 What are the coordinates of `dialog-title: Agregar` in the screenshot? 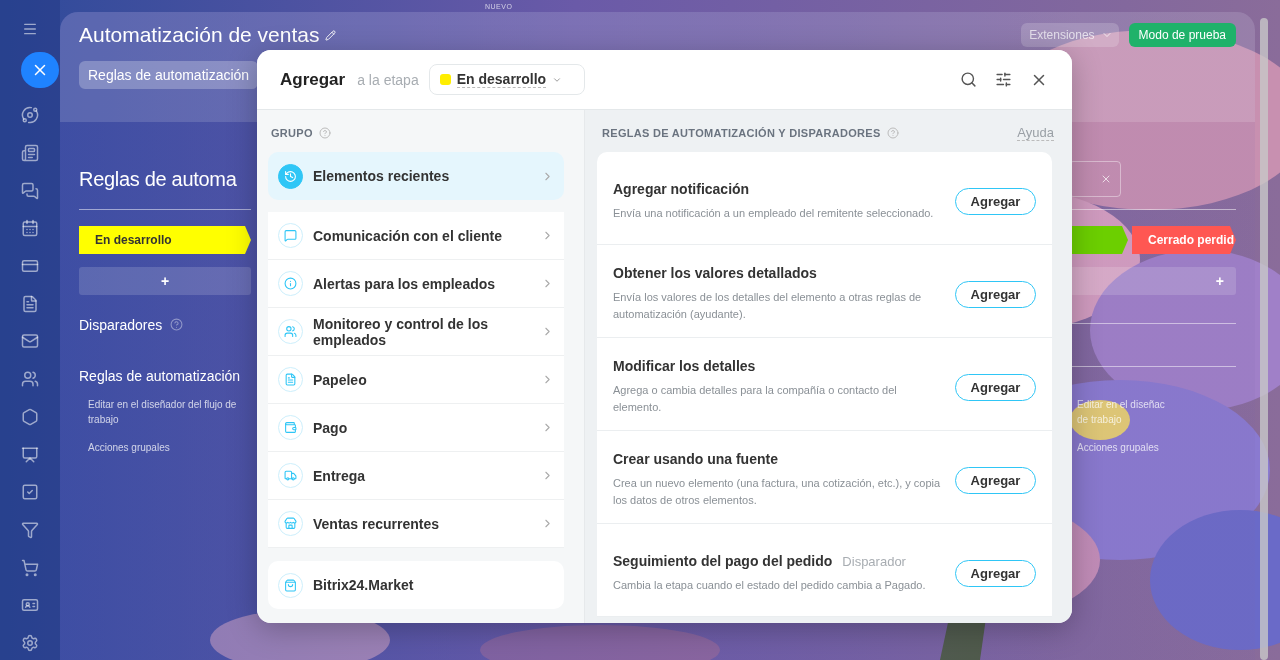 It's located at (313, 79).